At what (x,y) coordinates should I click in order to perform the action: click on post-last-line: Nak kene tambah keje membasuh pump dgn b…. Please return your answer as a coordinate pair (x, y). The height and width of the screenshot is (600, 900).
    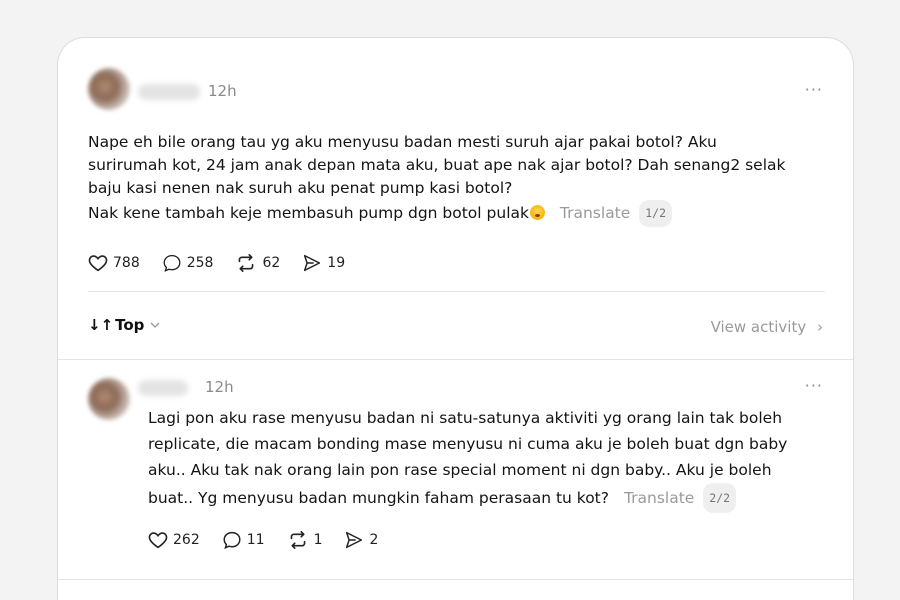
    Looking at the image, I should click on (308, 213).